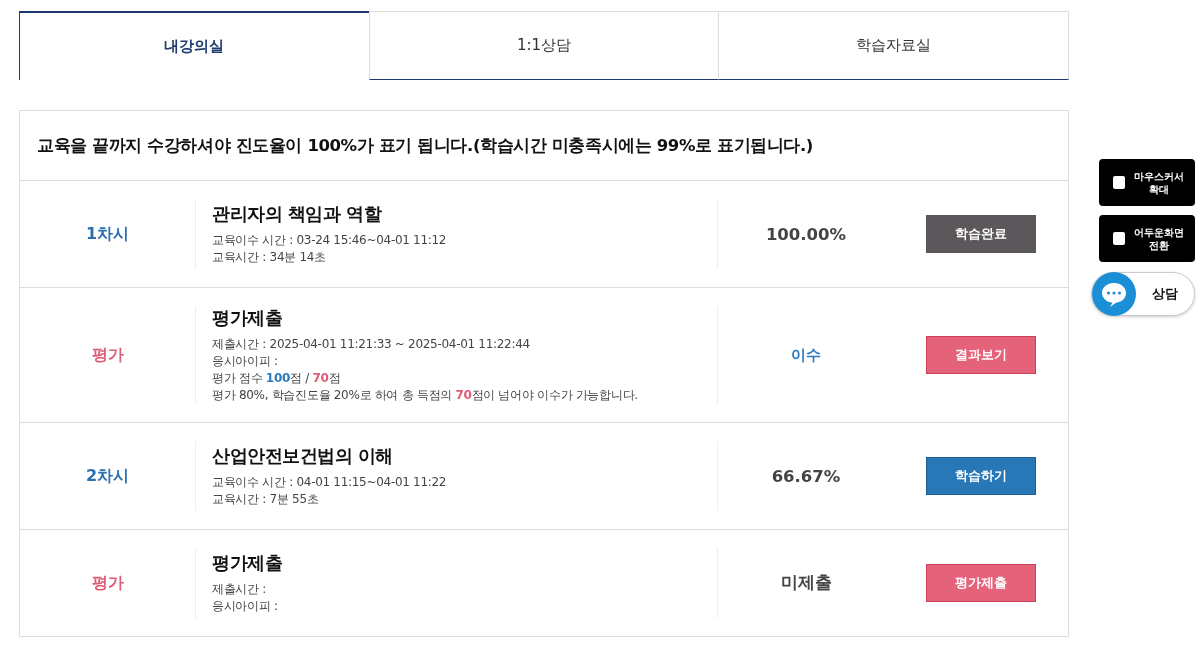 The height and width of the screenshot is (655, 1199). Describe the element at coordinates (269, 257) in the screenshot. I see `detail-text: 교육시간 : 34분 14초` at that location.